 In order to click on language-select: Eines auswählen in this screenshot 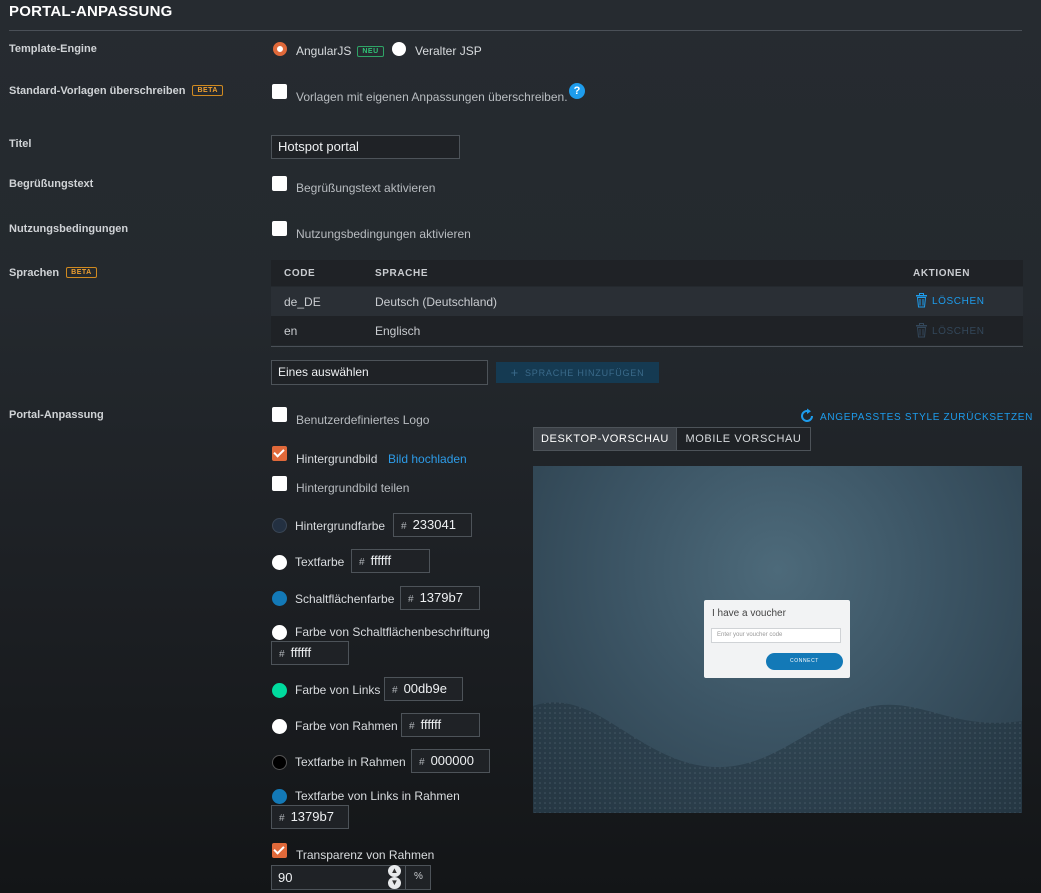, I will do `click(379, 372)`.